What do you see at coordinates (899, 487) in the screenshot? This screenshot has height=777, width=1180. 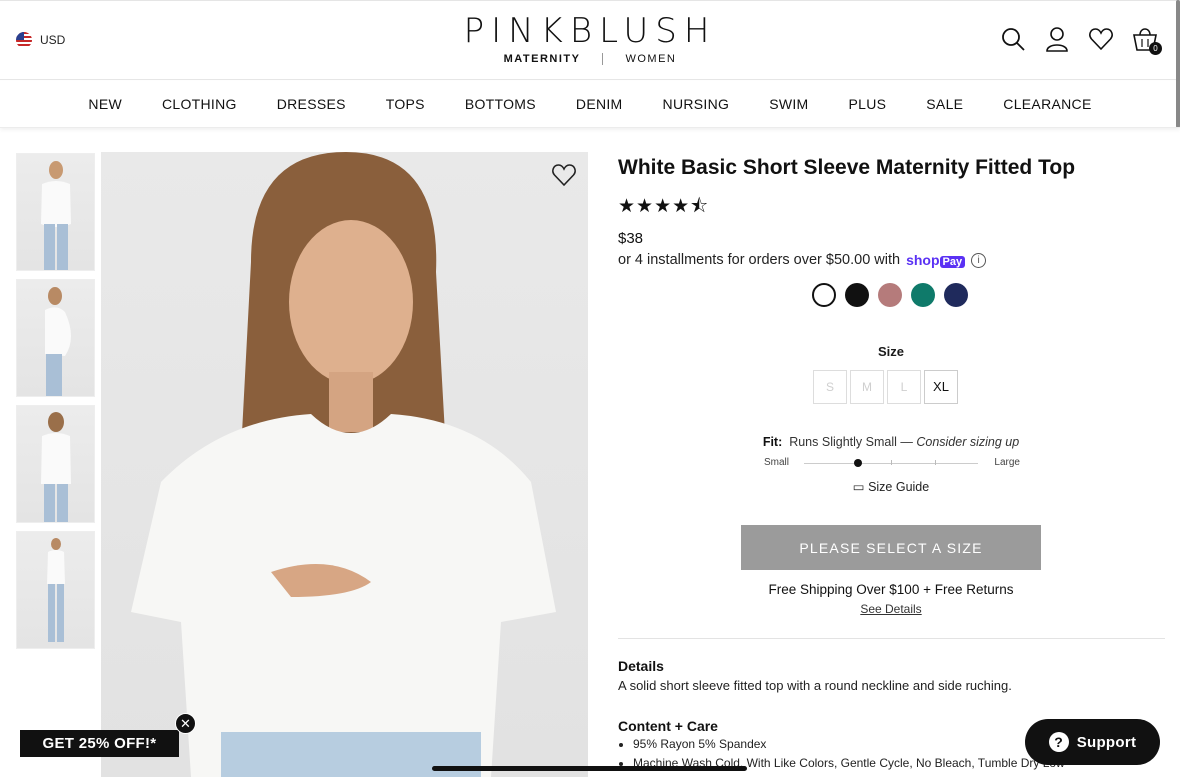 I see `size-guide-label: Size Guide` at bounding box center [899, 487].